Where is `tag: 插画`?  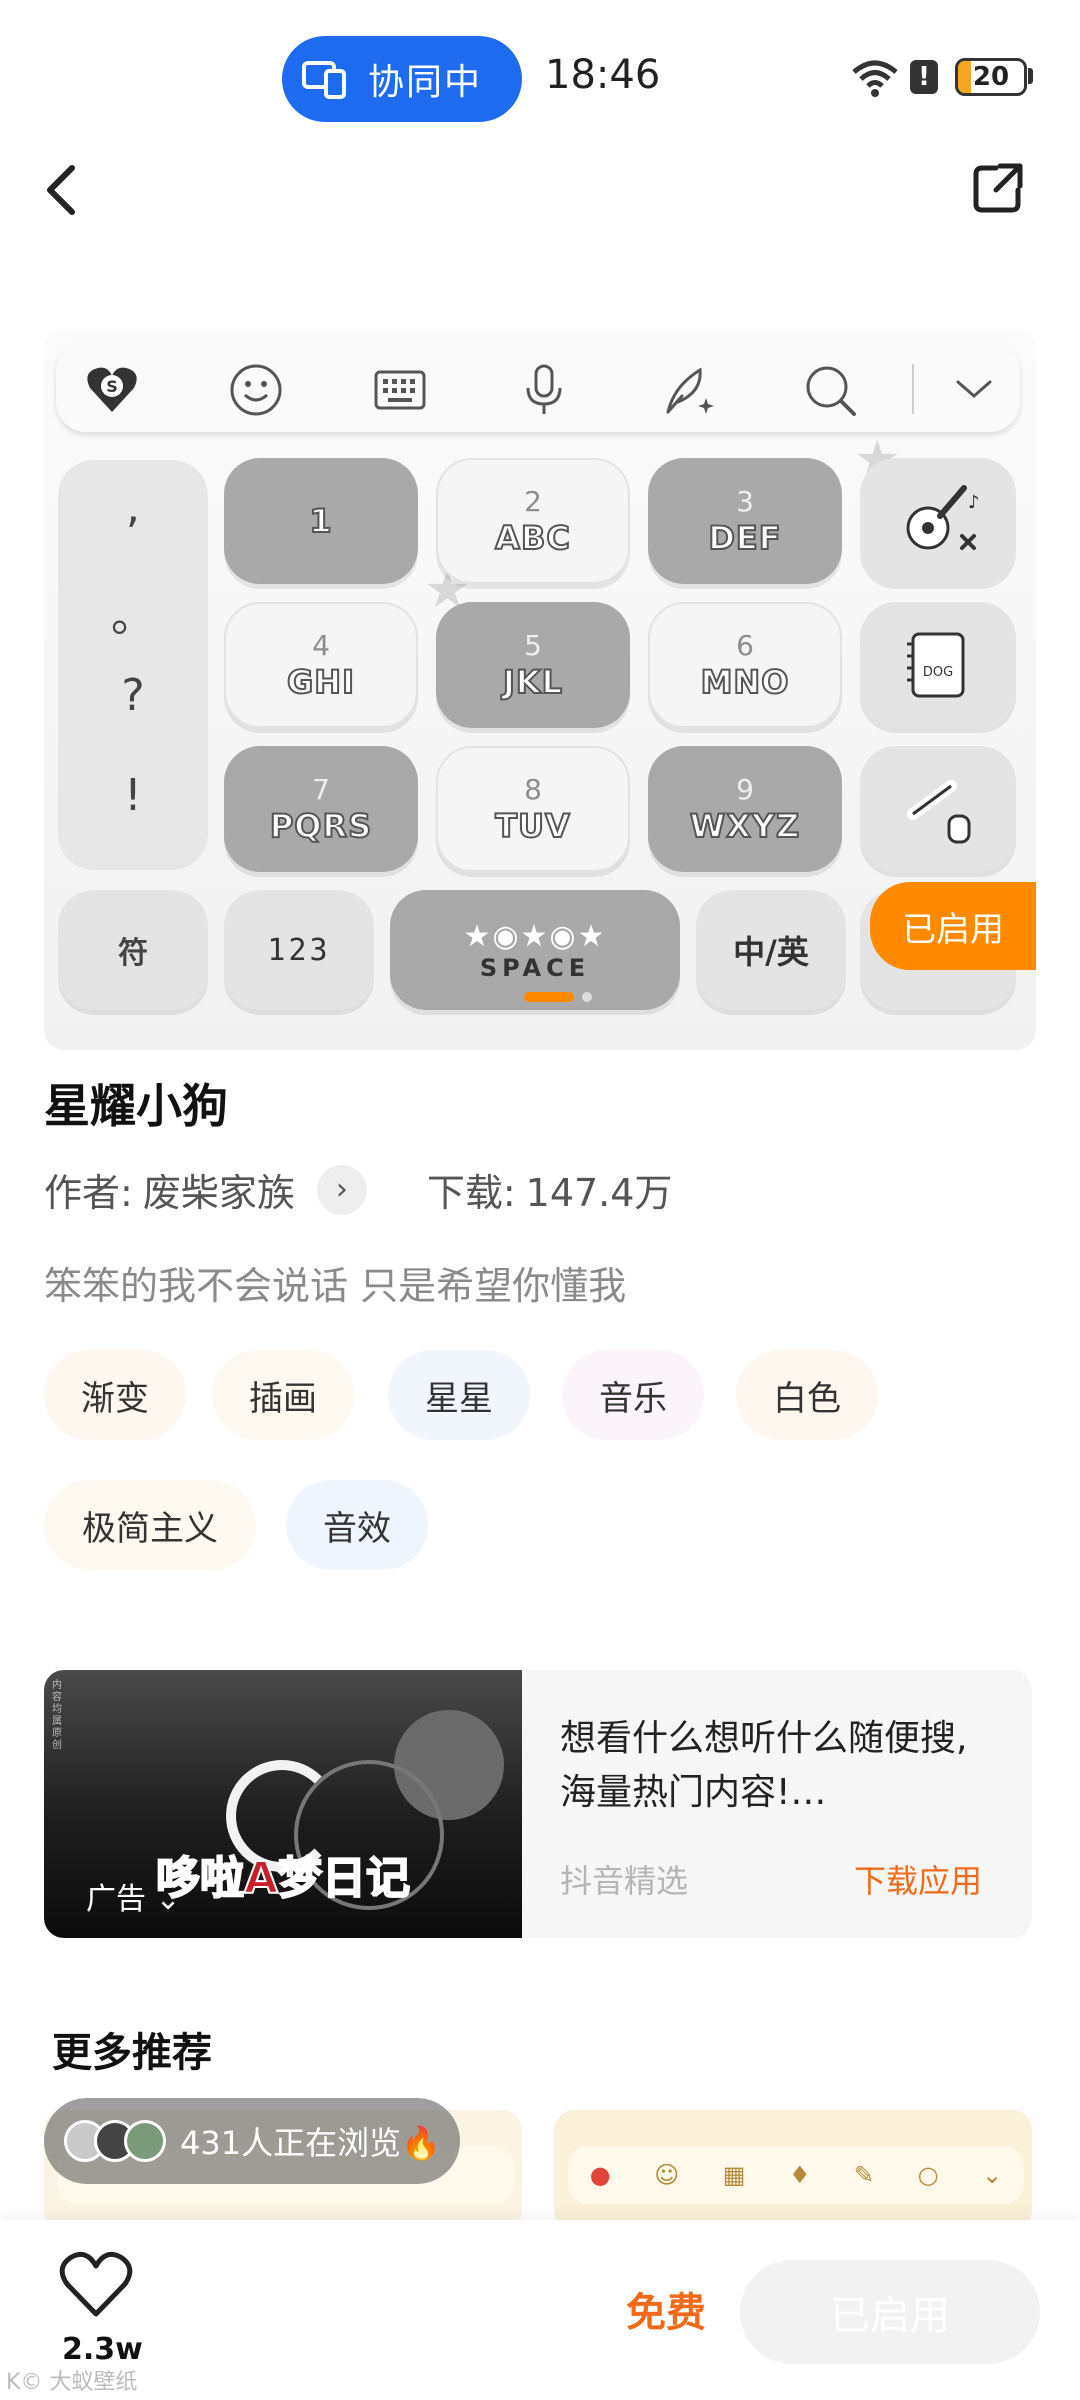 tag: 插画 is located at coordinates (283, 1395).